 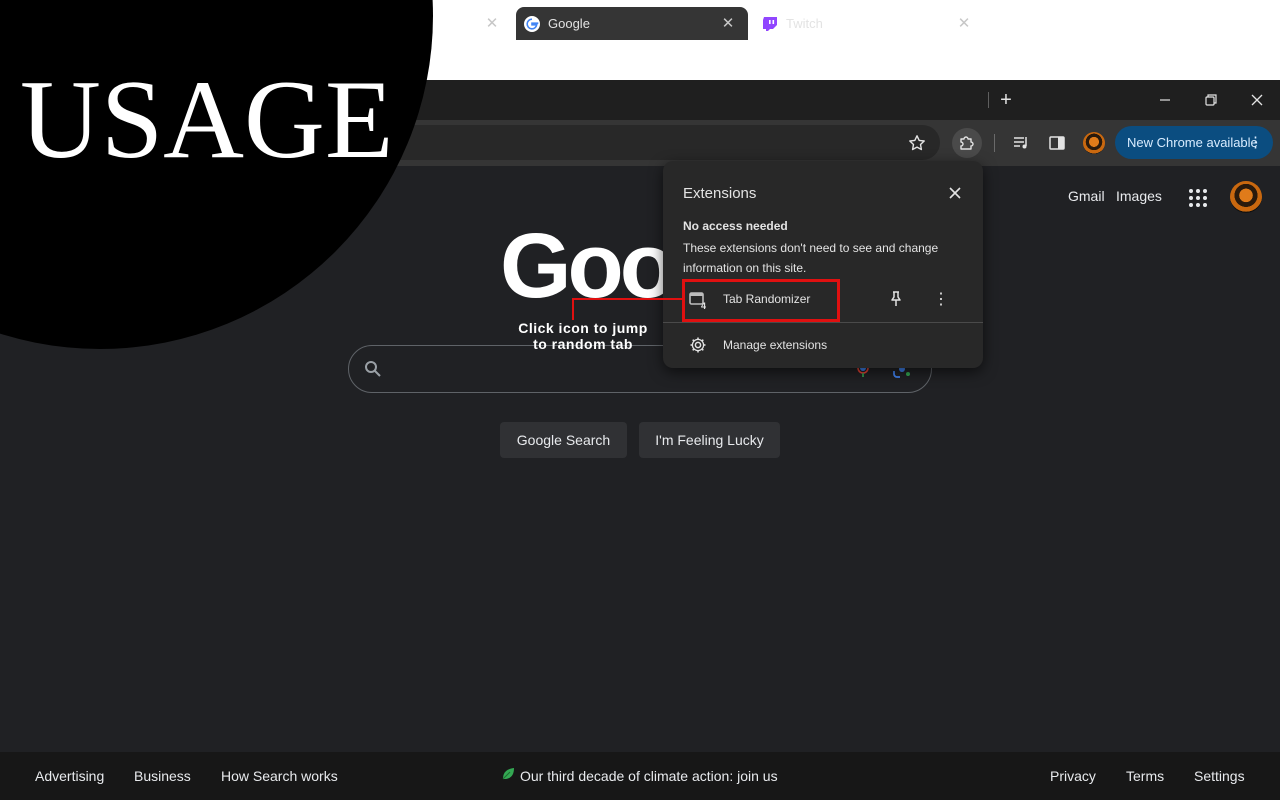 I want to click on extensions-menu-title: Extensions, so click(x=720, y=193).